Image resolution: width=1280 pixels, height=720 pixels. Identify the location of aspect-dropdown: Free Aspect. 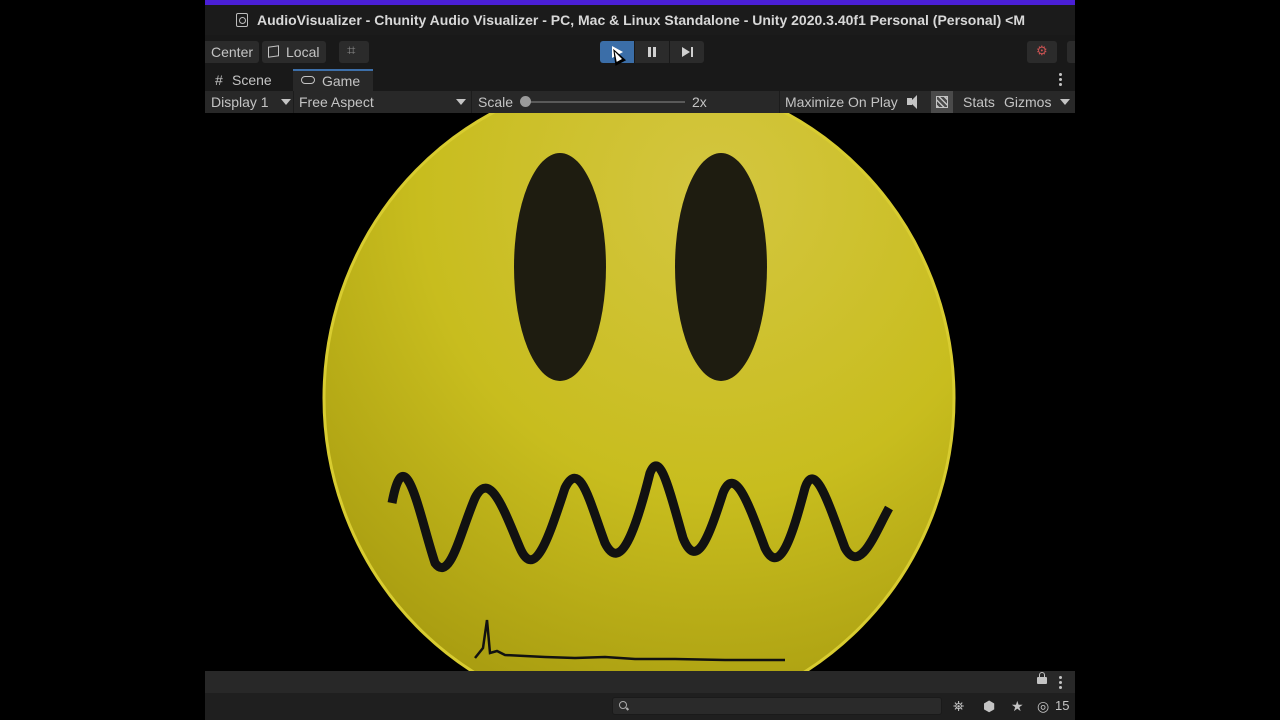
(384, 102).